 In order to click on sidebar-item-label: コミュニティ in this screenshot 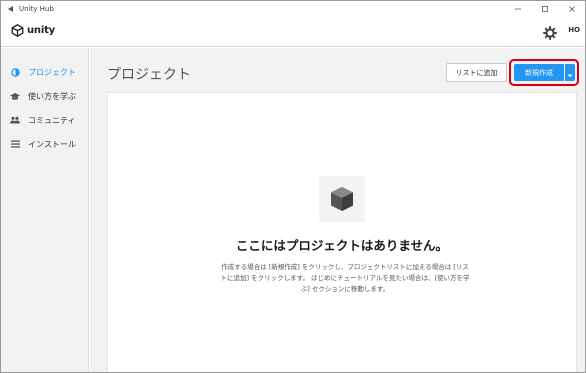, I will do `click(52, 120)`.